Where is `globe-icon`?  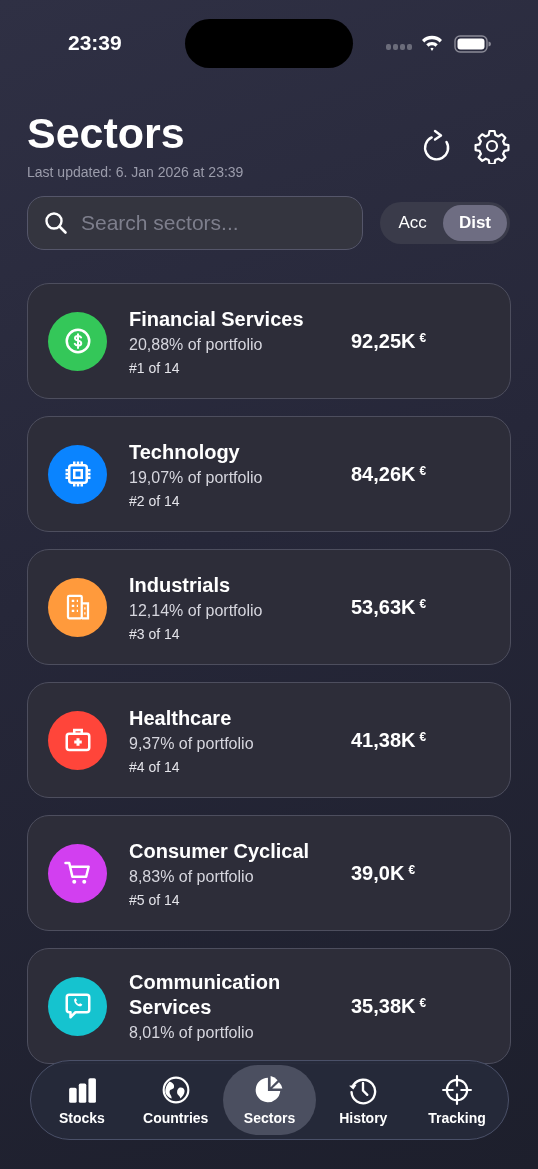 globe-icon is located at coordinates (175, 1089).